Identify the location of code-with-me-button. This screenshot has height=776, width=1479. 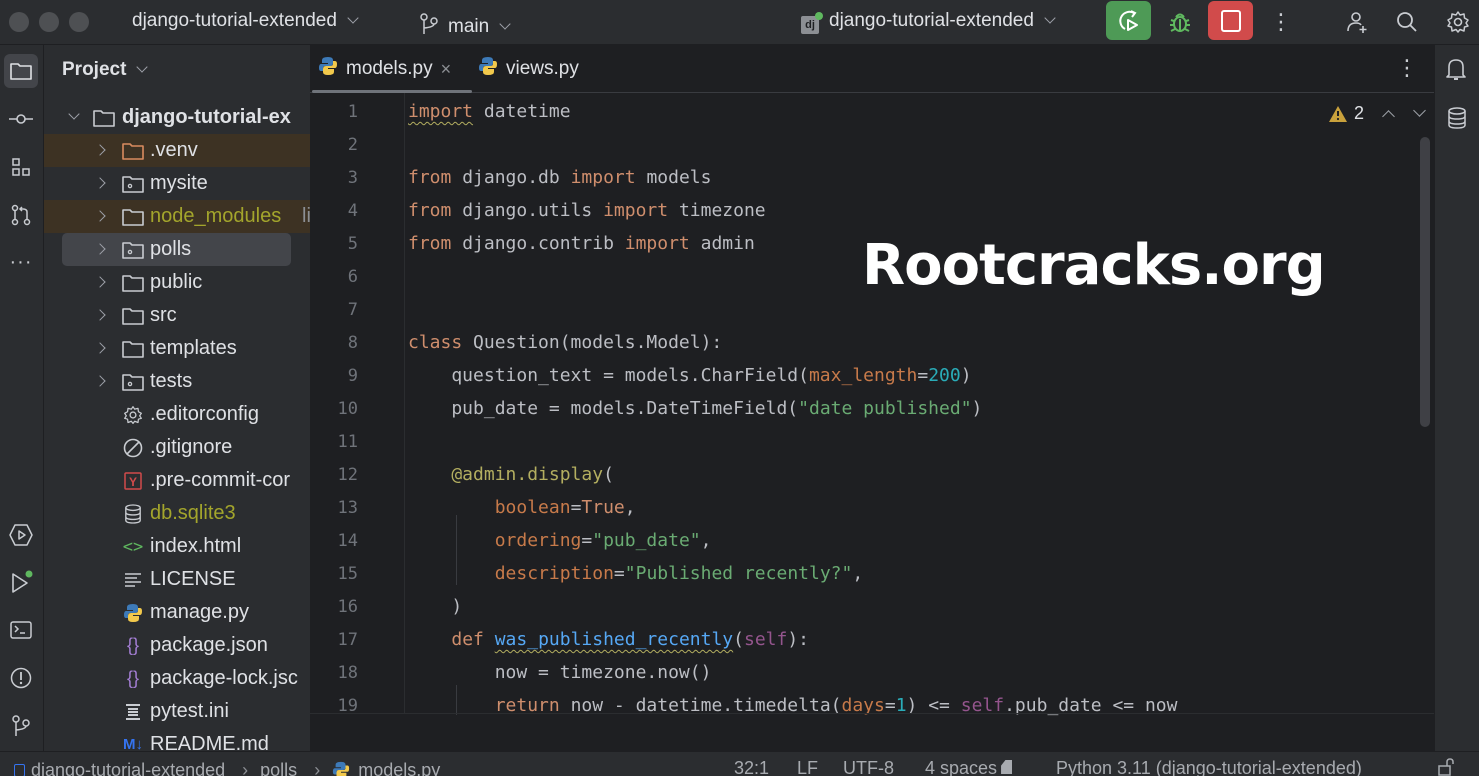
(1357, 22).